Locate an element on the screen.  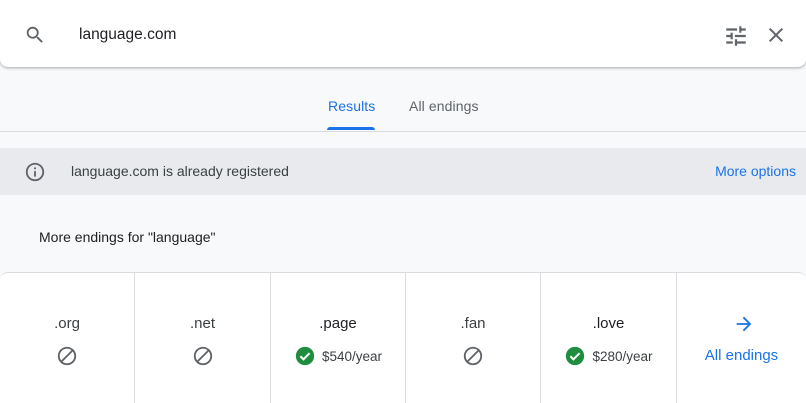
all-endings-label: All endings is located at coordinates (741, 355).